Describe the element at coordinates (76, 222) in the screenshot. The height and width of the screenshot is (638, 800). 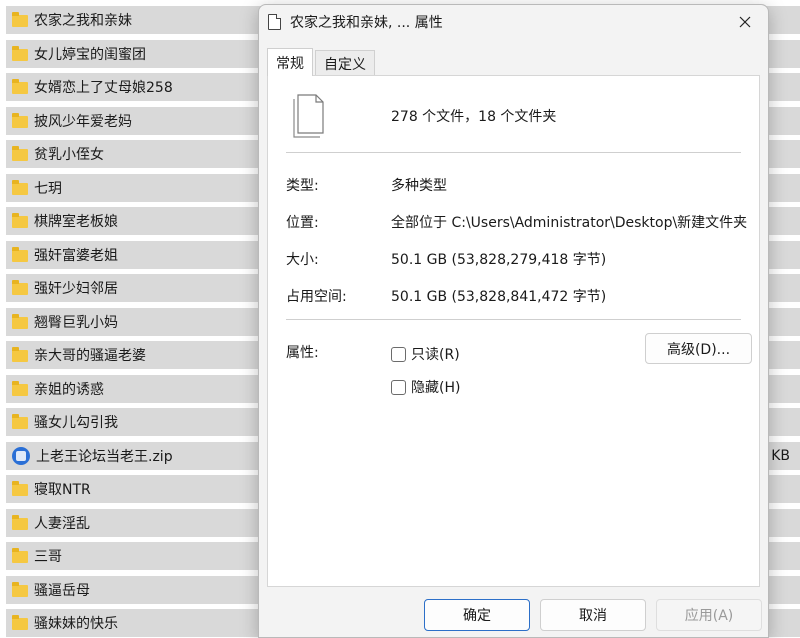
I see `file-name: 棋牌室老板娘` at that location.